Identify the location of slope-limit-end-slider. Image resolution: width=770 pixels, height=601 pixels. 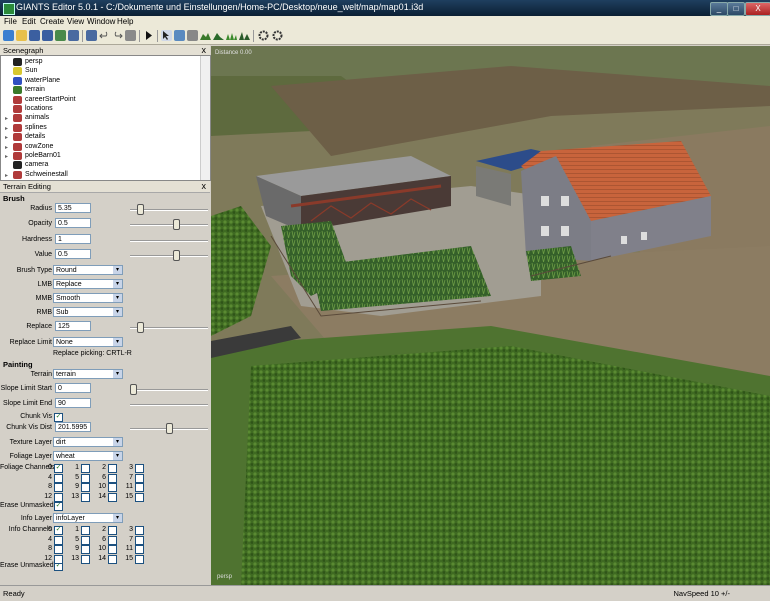
(169, 405).